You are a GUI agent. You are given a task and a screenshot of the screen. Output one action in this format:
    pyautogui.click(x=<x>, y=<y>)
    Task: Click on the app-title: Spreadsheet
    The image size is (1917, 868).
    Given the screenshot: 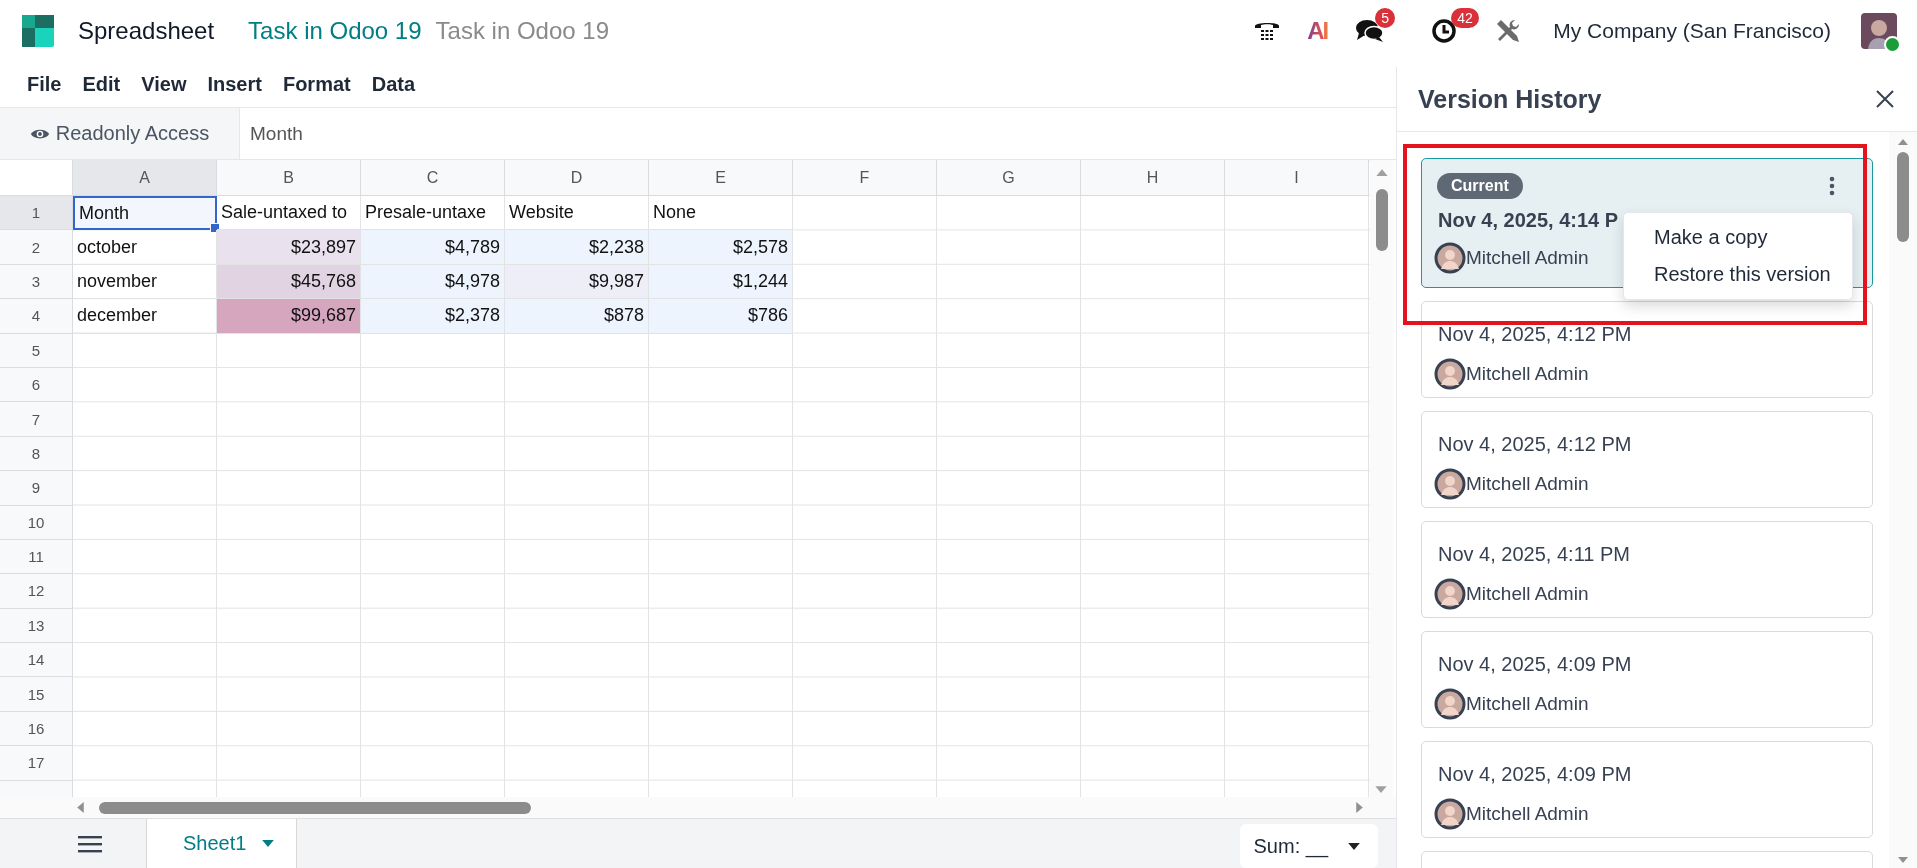 What is the action you would take?
    pyautogui.click(x=146, y=31)
    